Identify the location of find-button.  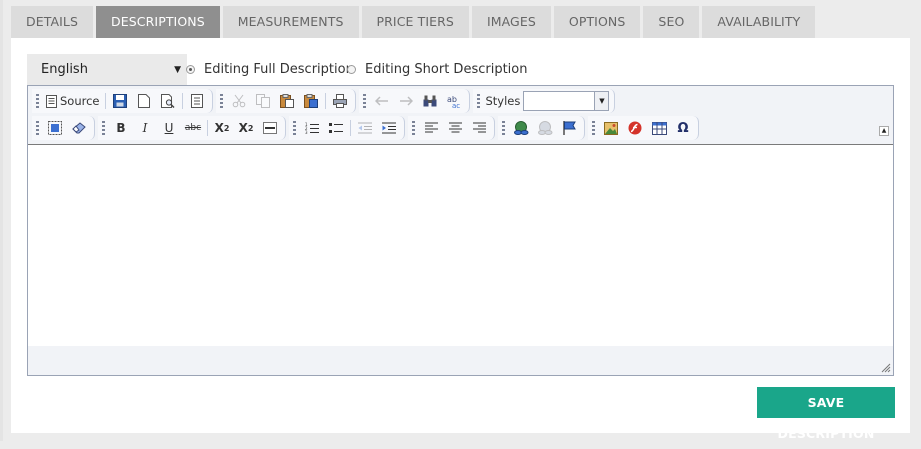
(430, 101).